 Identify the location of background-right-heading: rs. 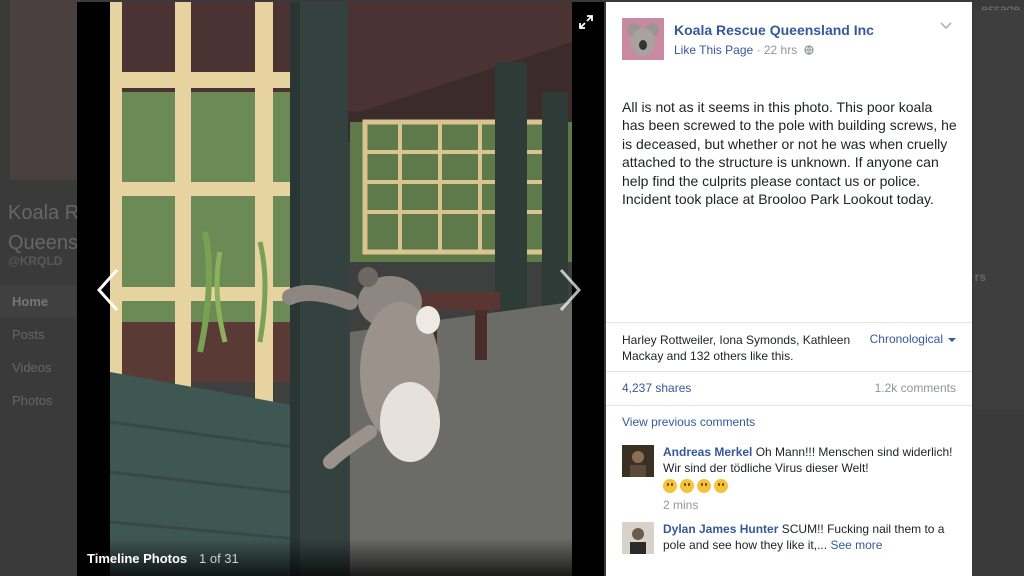
(980, 277).